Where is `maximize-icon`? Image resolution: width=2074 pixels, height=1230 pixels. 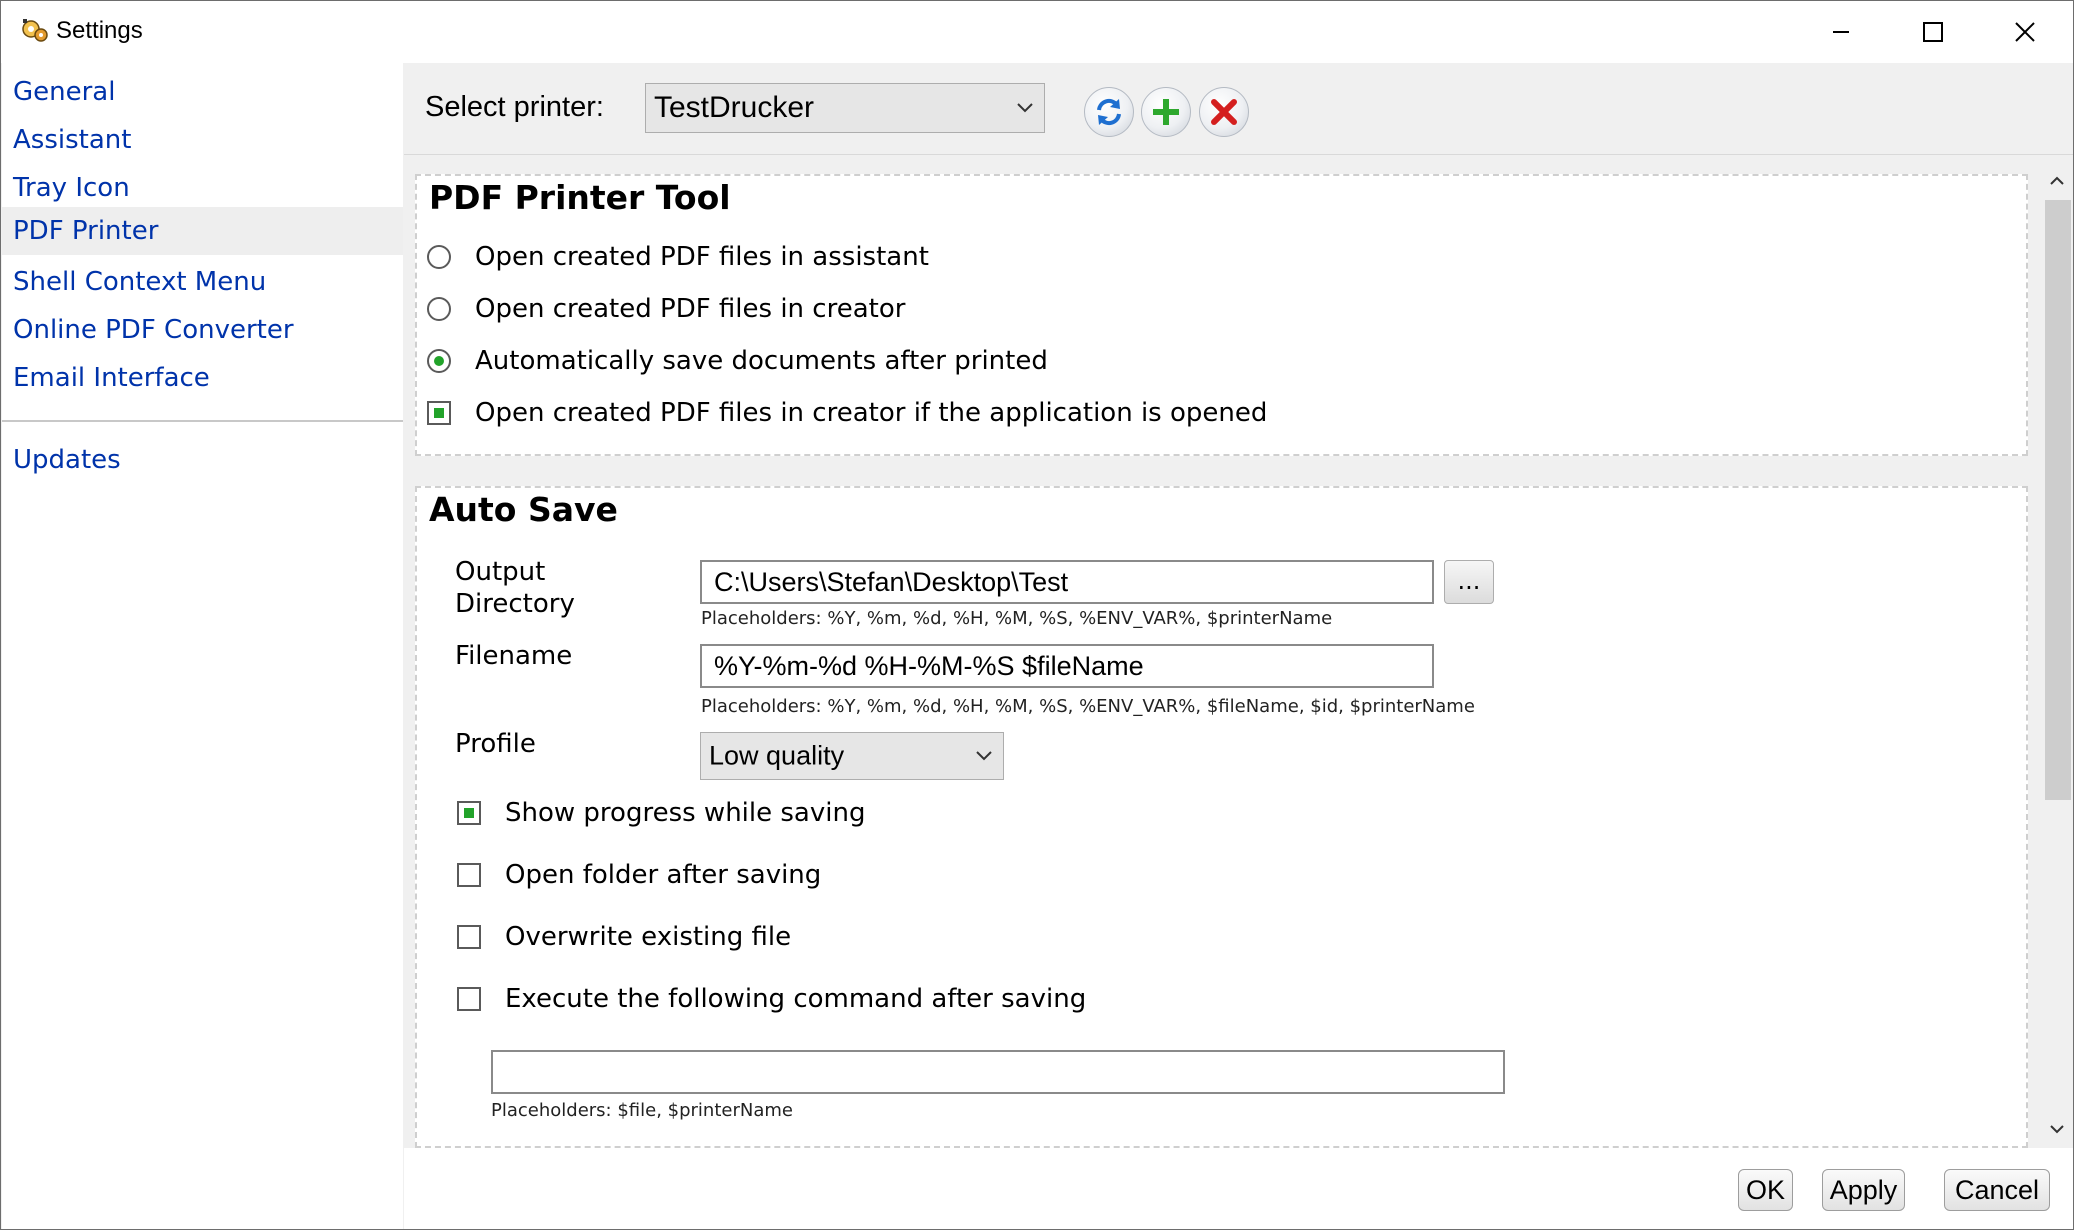 maximize-icon is located at coordinates (1933, 32).